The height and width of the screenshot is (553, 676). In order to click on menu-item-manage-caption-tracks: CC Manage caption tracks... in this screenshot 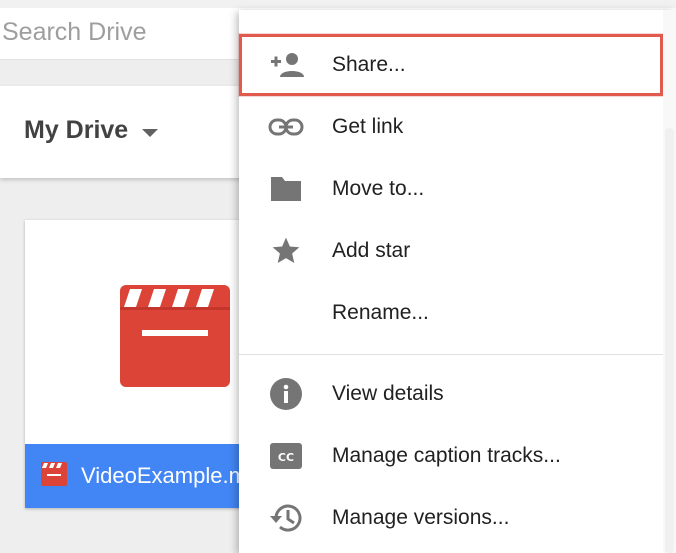, I will do `click(451, 456)`.